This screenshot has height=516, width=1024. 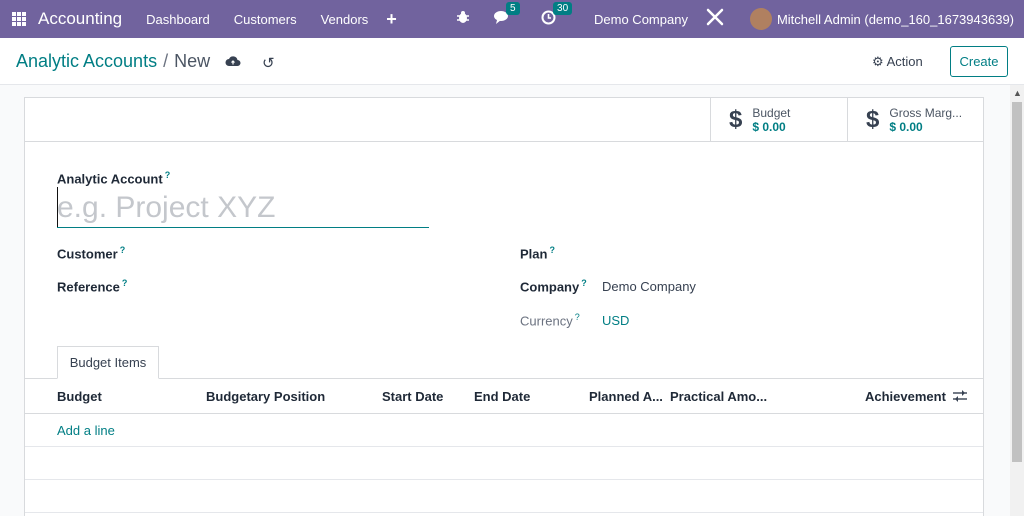 I want to click on breadcrumb-parent: Analytic Accounts, so click(x=86, y=61).